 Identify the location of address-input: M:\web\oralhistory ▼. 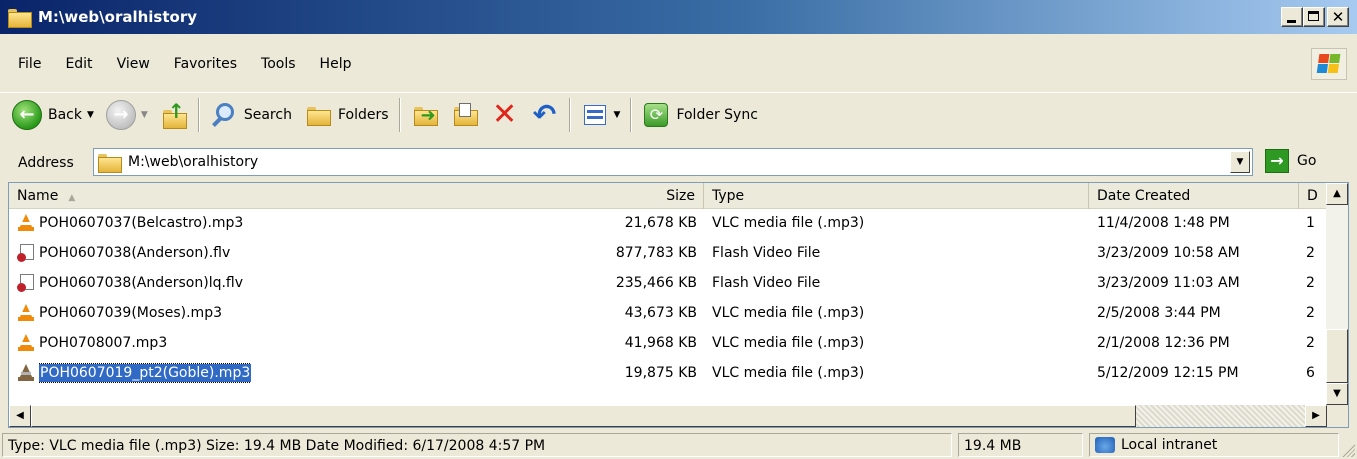
(673, 162).